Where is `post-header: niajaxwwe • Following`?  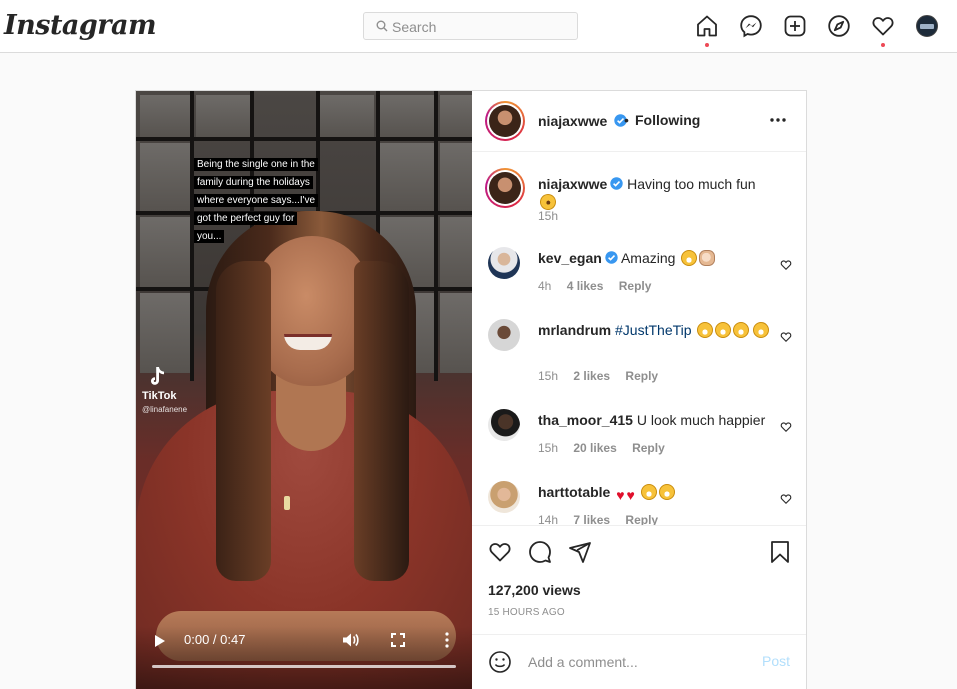 post-header: niajaxwwe • Following is located at coordinates (639, 121).